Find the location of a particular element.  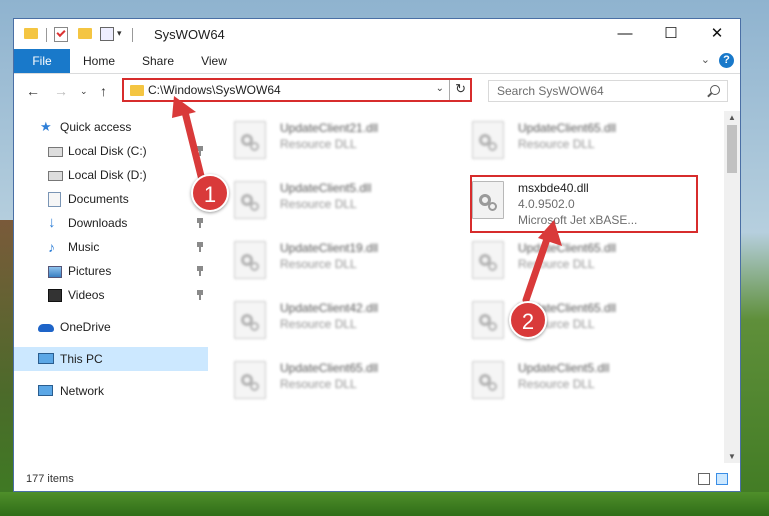

drive-icon is located at coordinates (55, 152).